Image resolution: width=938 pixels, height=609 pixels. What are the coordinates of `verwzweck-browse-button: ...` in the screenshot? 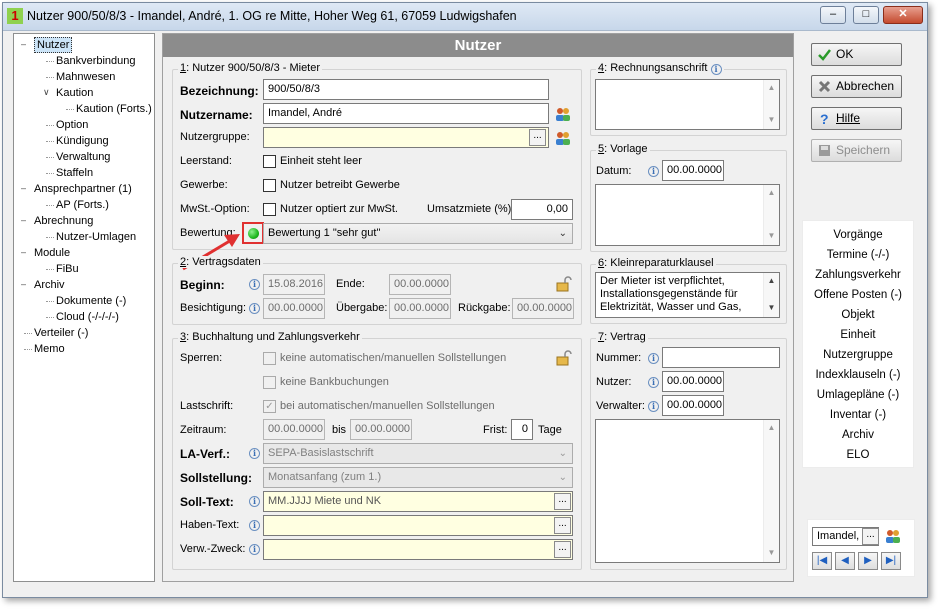 It's located at (562, 549).